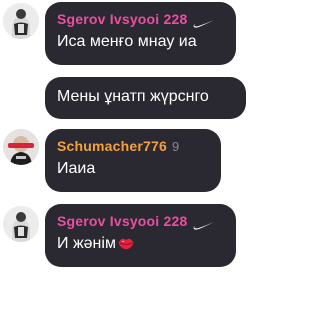 This screenshot has width=320, height=320. I want to click on message-bubble: Sgerov Ivsyooi 228 Иса менғо мнау иа, so click(140, 33).